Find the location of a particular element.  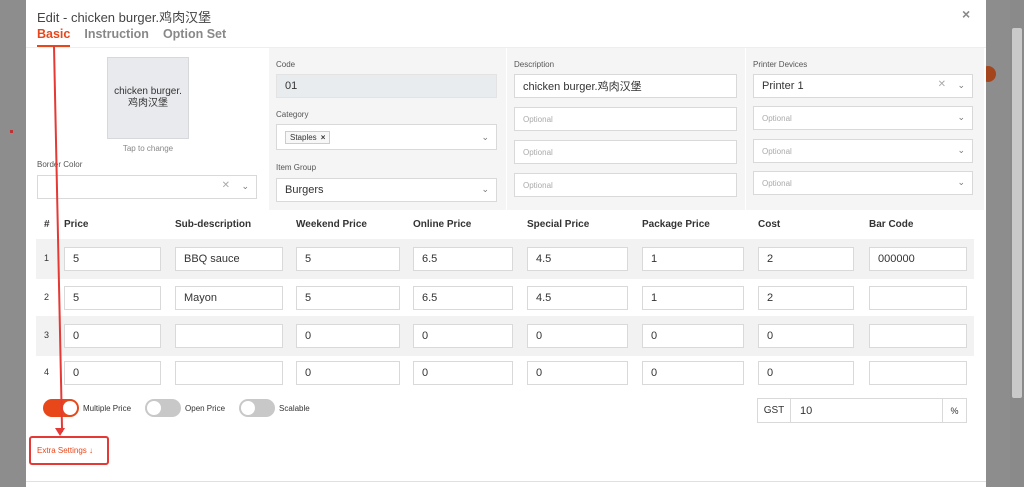

gst-label: GST is located at coordinates (774, 410).